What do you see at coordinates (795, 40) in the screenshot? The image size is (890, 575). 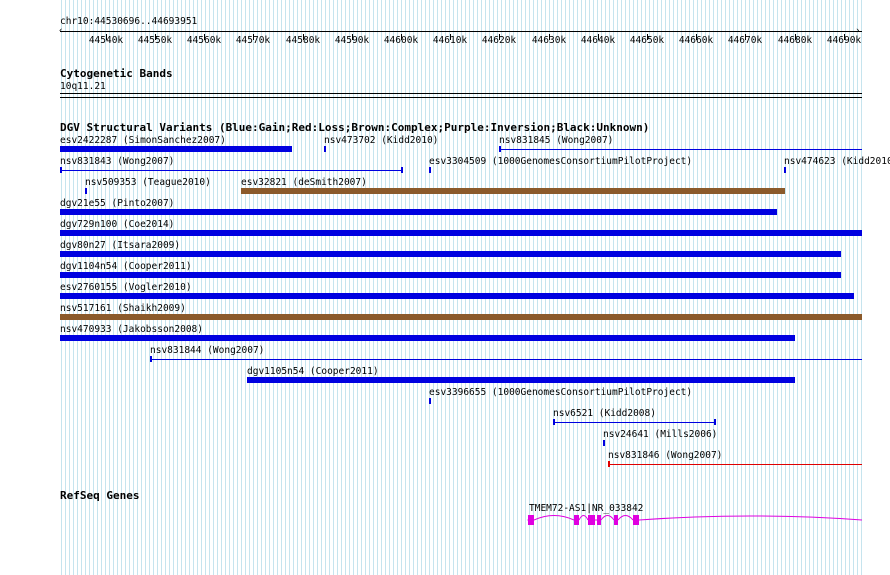 I see `ruler-tick-label: 44680k` at bounding box center [795, 40].